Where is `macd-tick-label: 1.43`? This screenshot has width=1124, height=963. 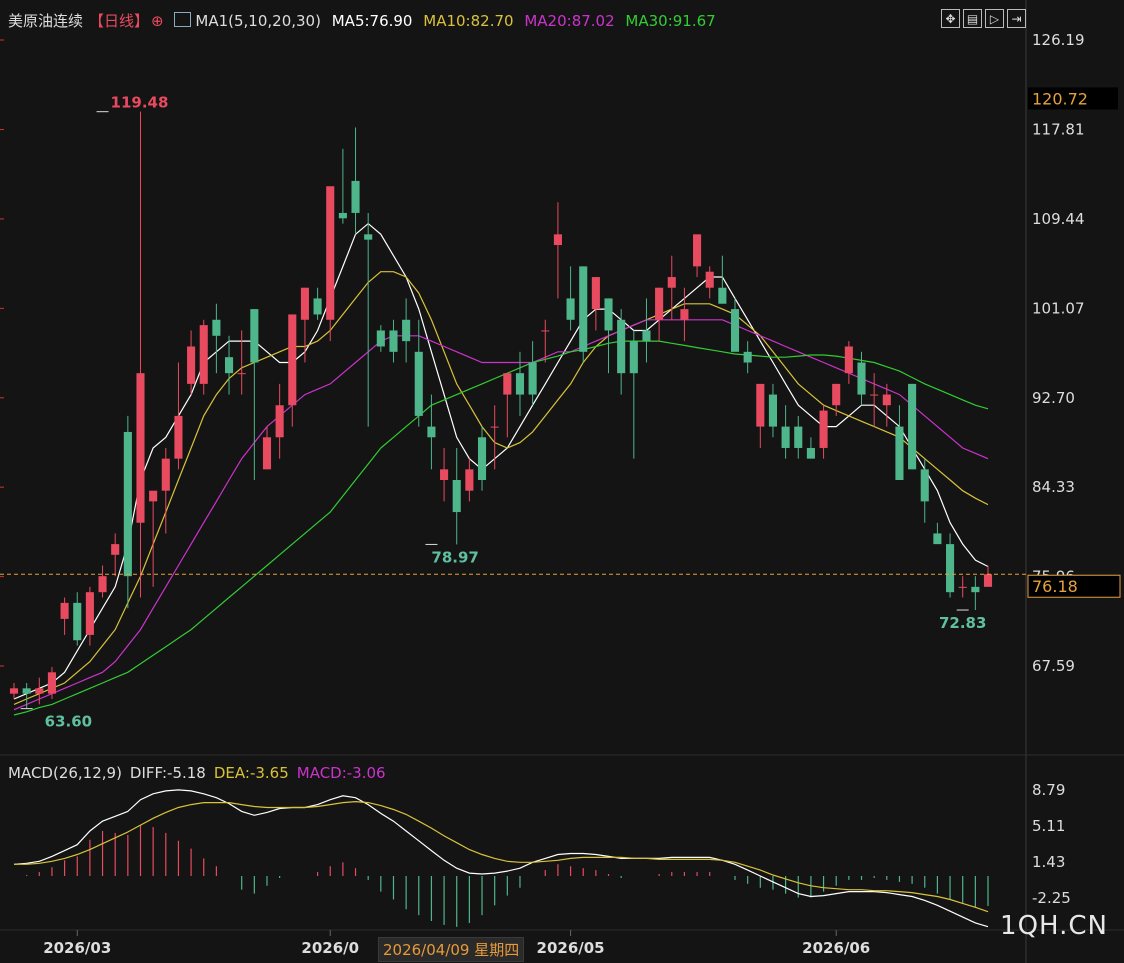
macd-tick-label: 1.43 is located at coordinates (1048, 862).